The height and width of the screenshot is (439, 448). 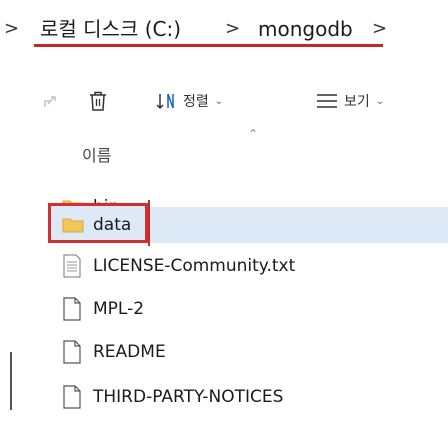 I want to click on command-bar: 정렬 ⌄ 보기 ⌄, so click(x=224, y=101).